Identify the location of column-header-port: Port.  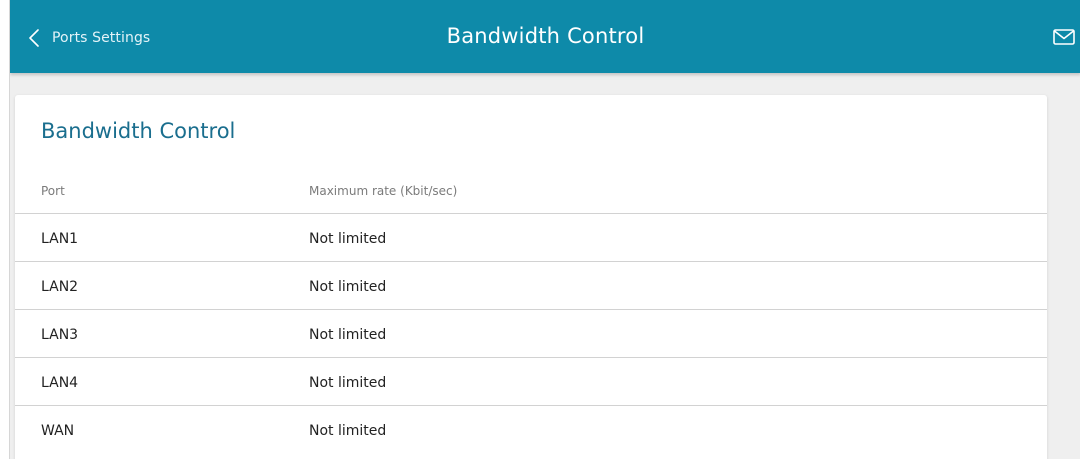
(53, 191).